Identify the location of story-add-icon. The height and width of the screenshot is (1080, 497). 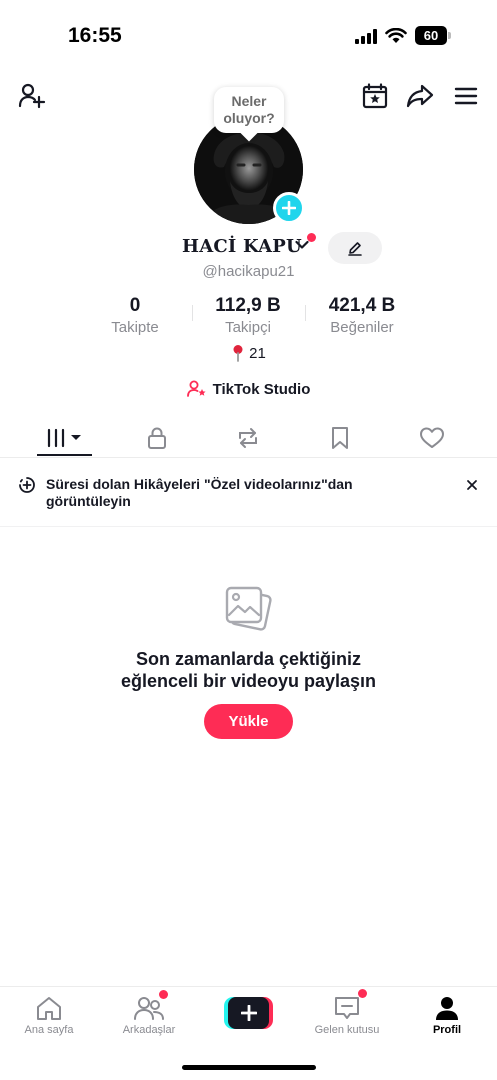
(27, 485).